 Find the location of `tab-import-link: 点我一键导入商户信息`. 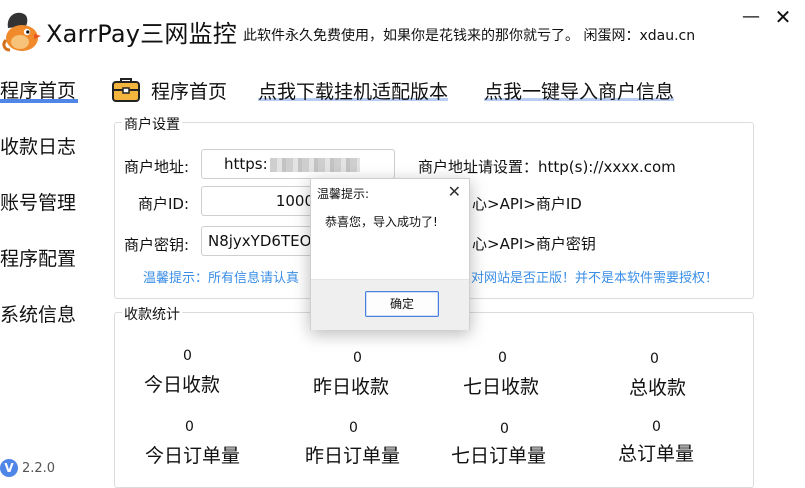

tab-import-link: 点我一键导入商户信息 is located at coordinates (579, 90).